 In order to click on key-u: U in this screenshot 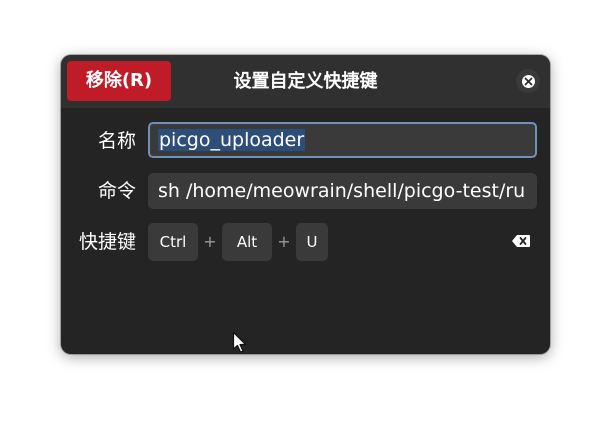, I will do `click(312, 242)`.